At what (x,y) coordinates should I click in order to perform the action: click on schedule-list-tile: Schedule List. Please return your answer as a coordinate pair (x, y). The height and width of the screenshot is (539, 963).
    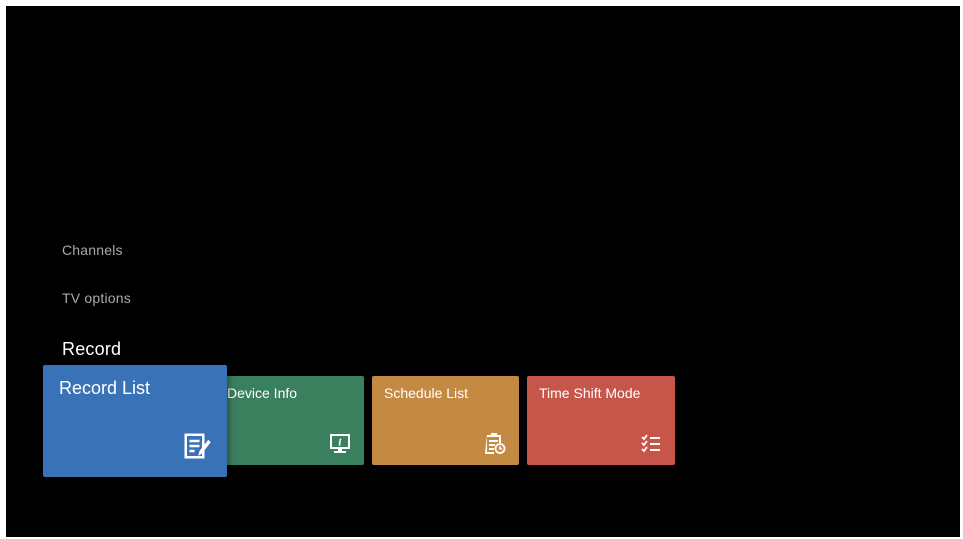
    Looking at the image, I should click on (445, 420).